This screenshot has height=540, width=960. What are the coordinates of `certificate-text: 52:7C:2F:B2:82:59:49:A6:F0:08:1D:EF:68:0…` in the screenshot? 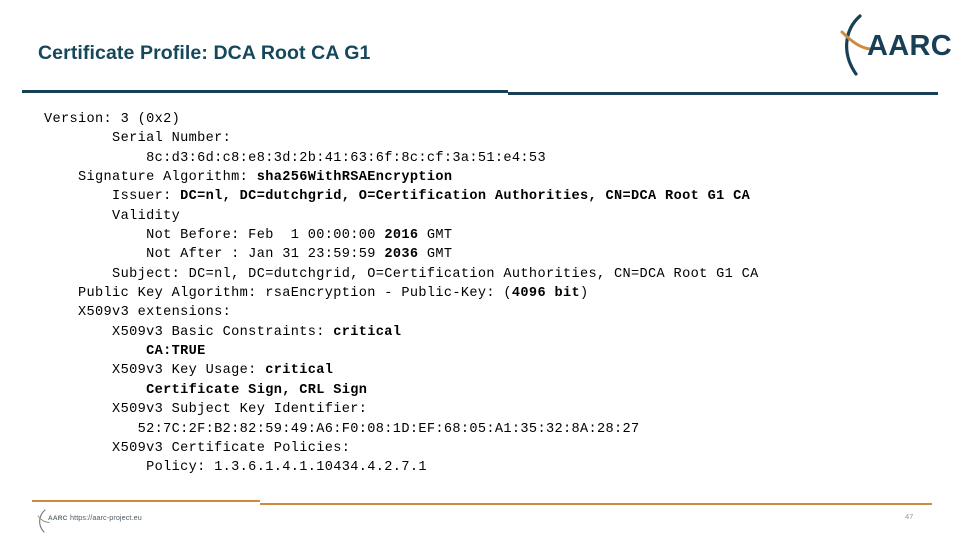 It's located at (342, 429).